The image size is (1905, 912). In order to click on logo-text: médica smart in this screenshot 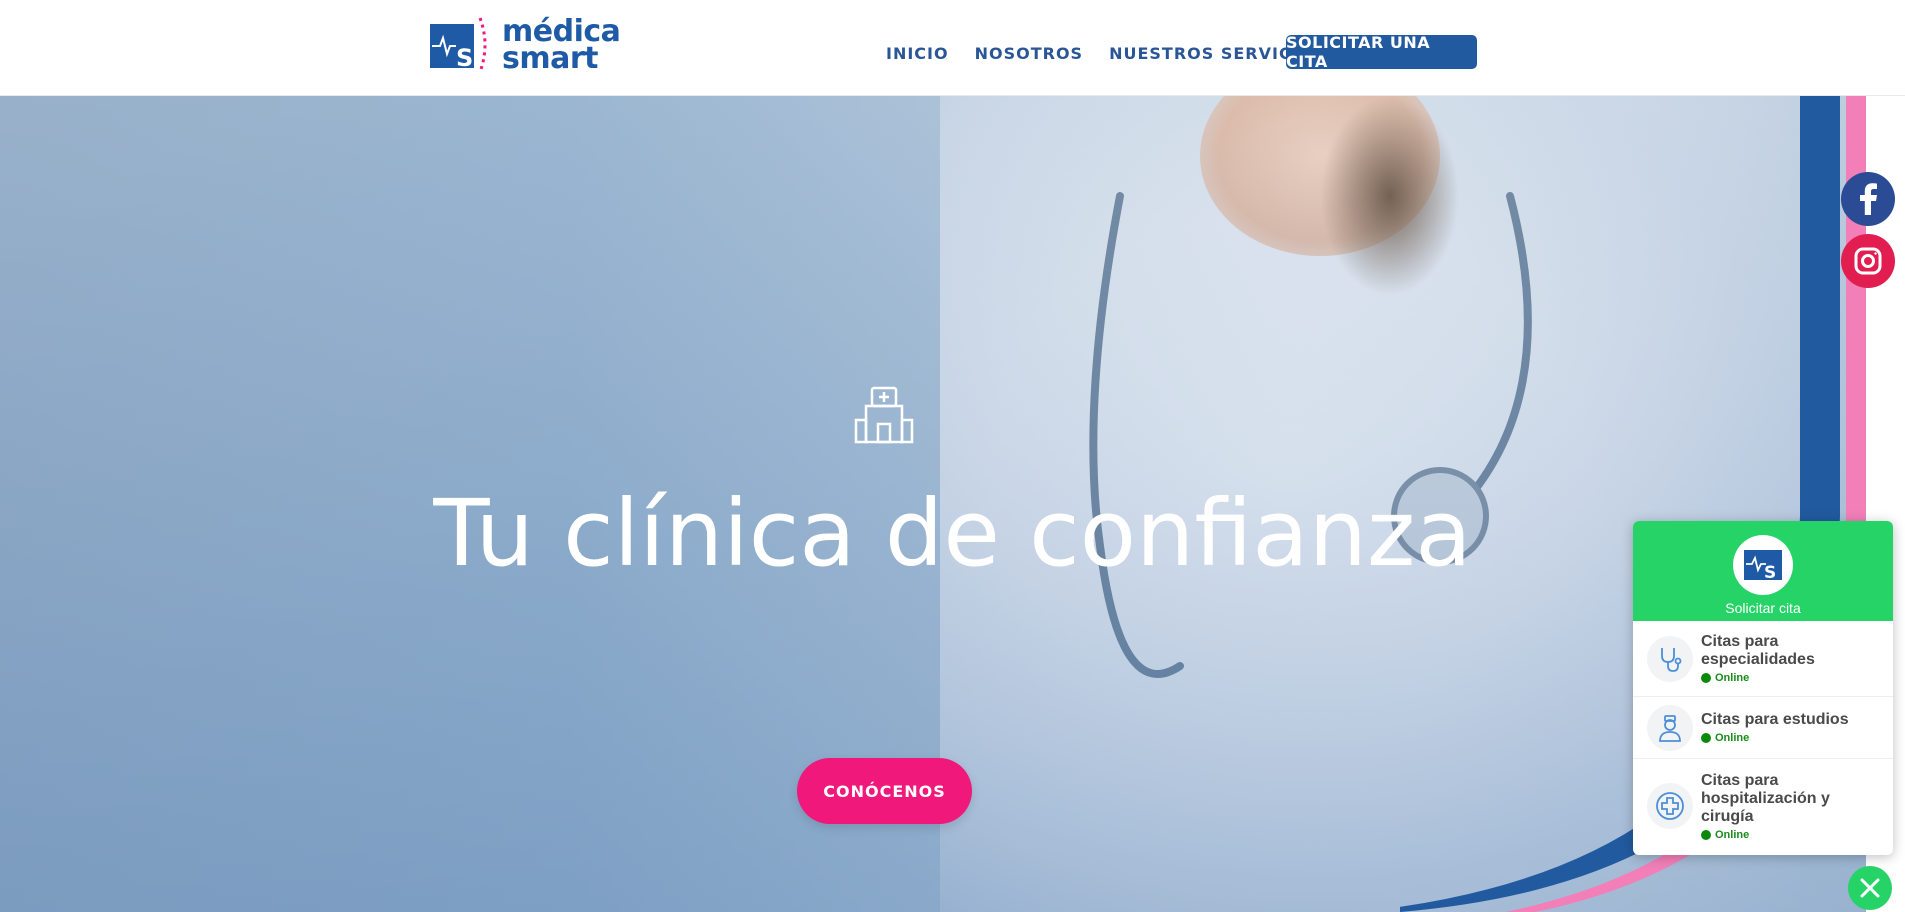, I will do `click(561, 45)`.